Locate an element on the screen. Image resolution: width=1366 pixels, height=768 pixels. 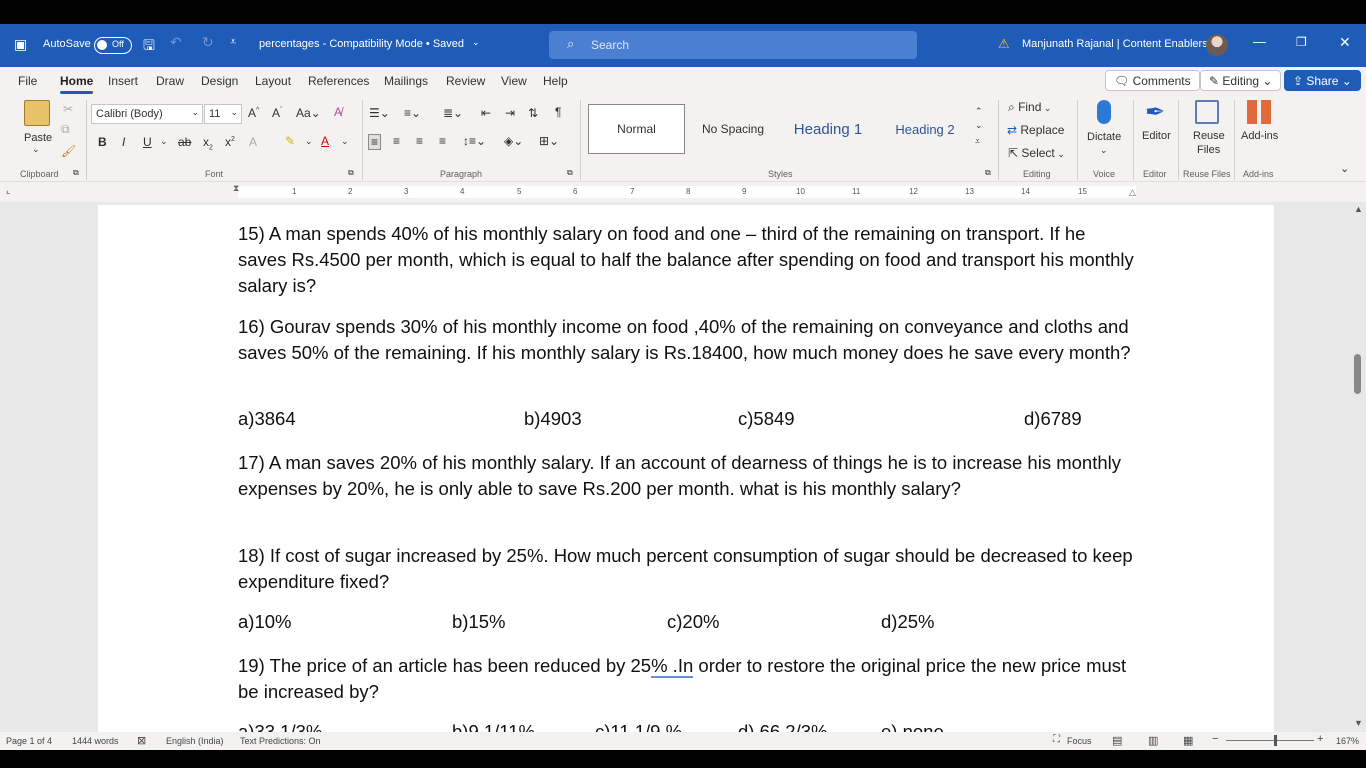
language-status: English (India) is located at coordinates (195, 741).